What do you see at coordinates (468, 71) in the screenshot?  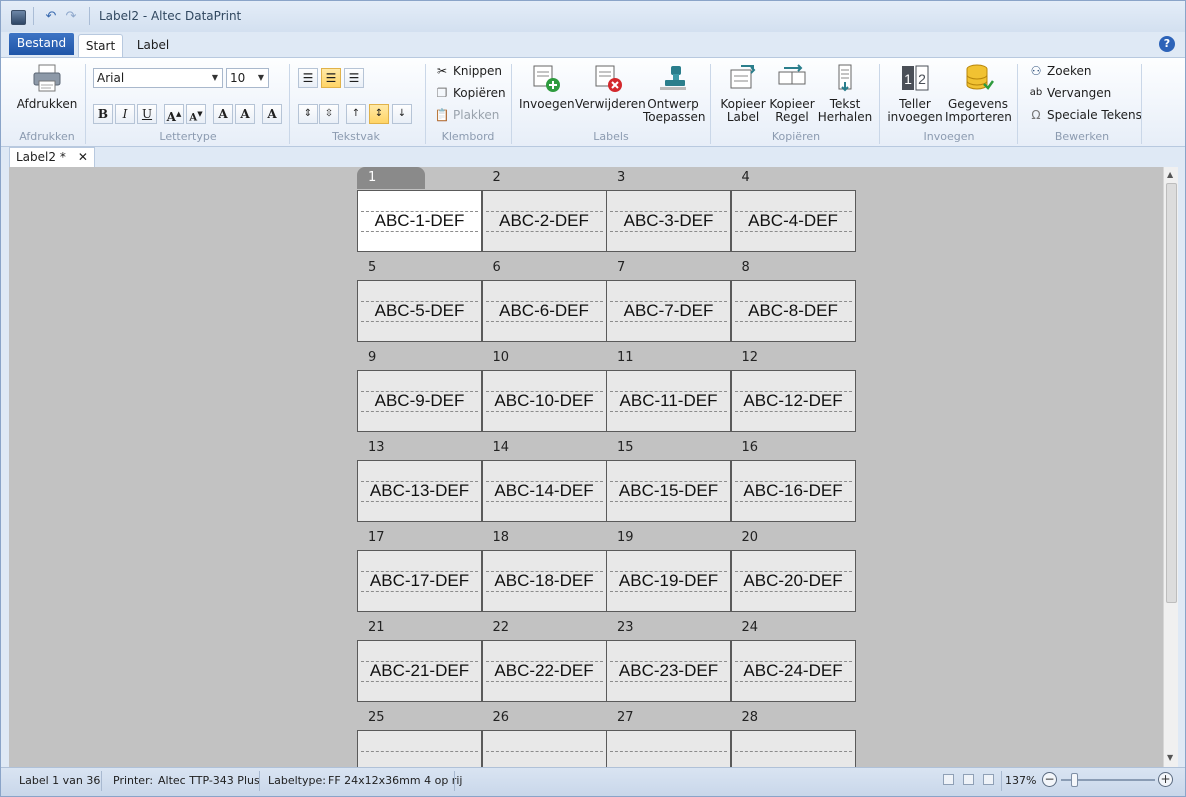 I see `cut-button: ✂ Knippen` at bounding box center [468, 71].